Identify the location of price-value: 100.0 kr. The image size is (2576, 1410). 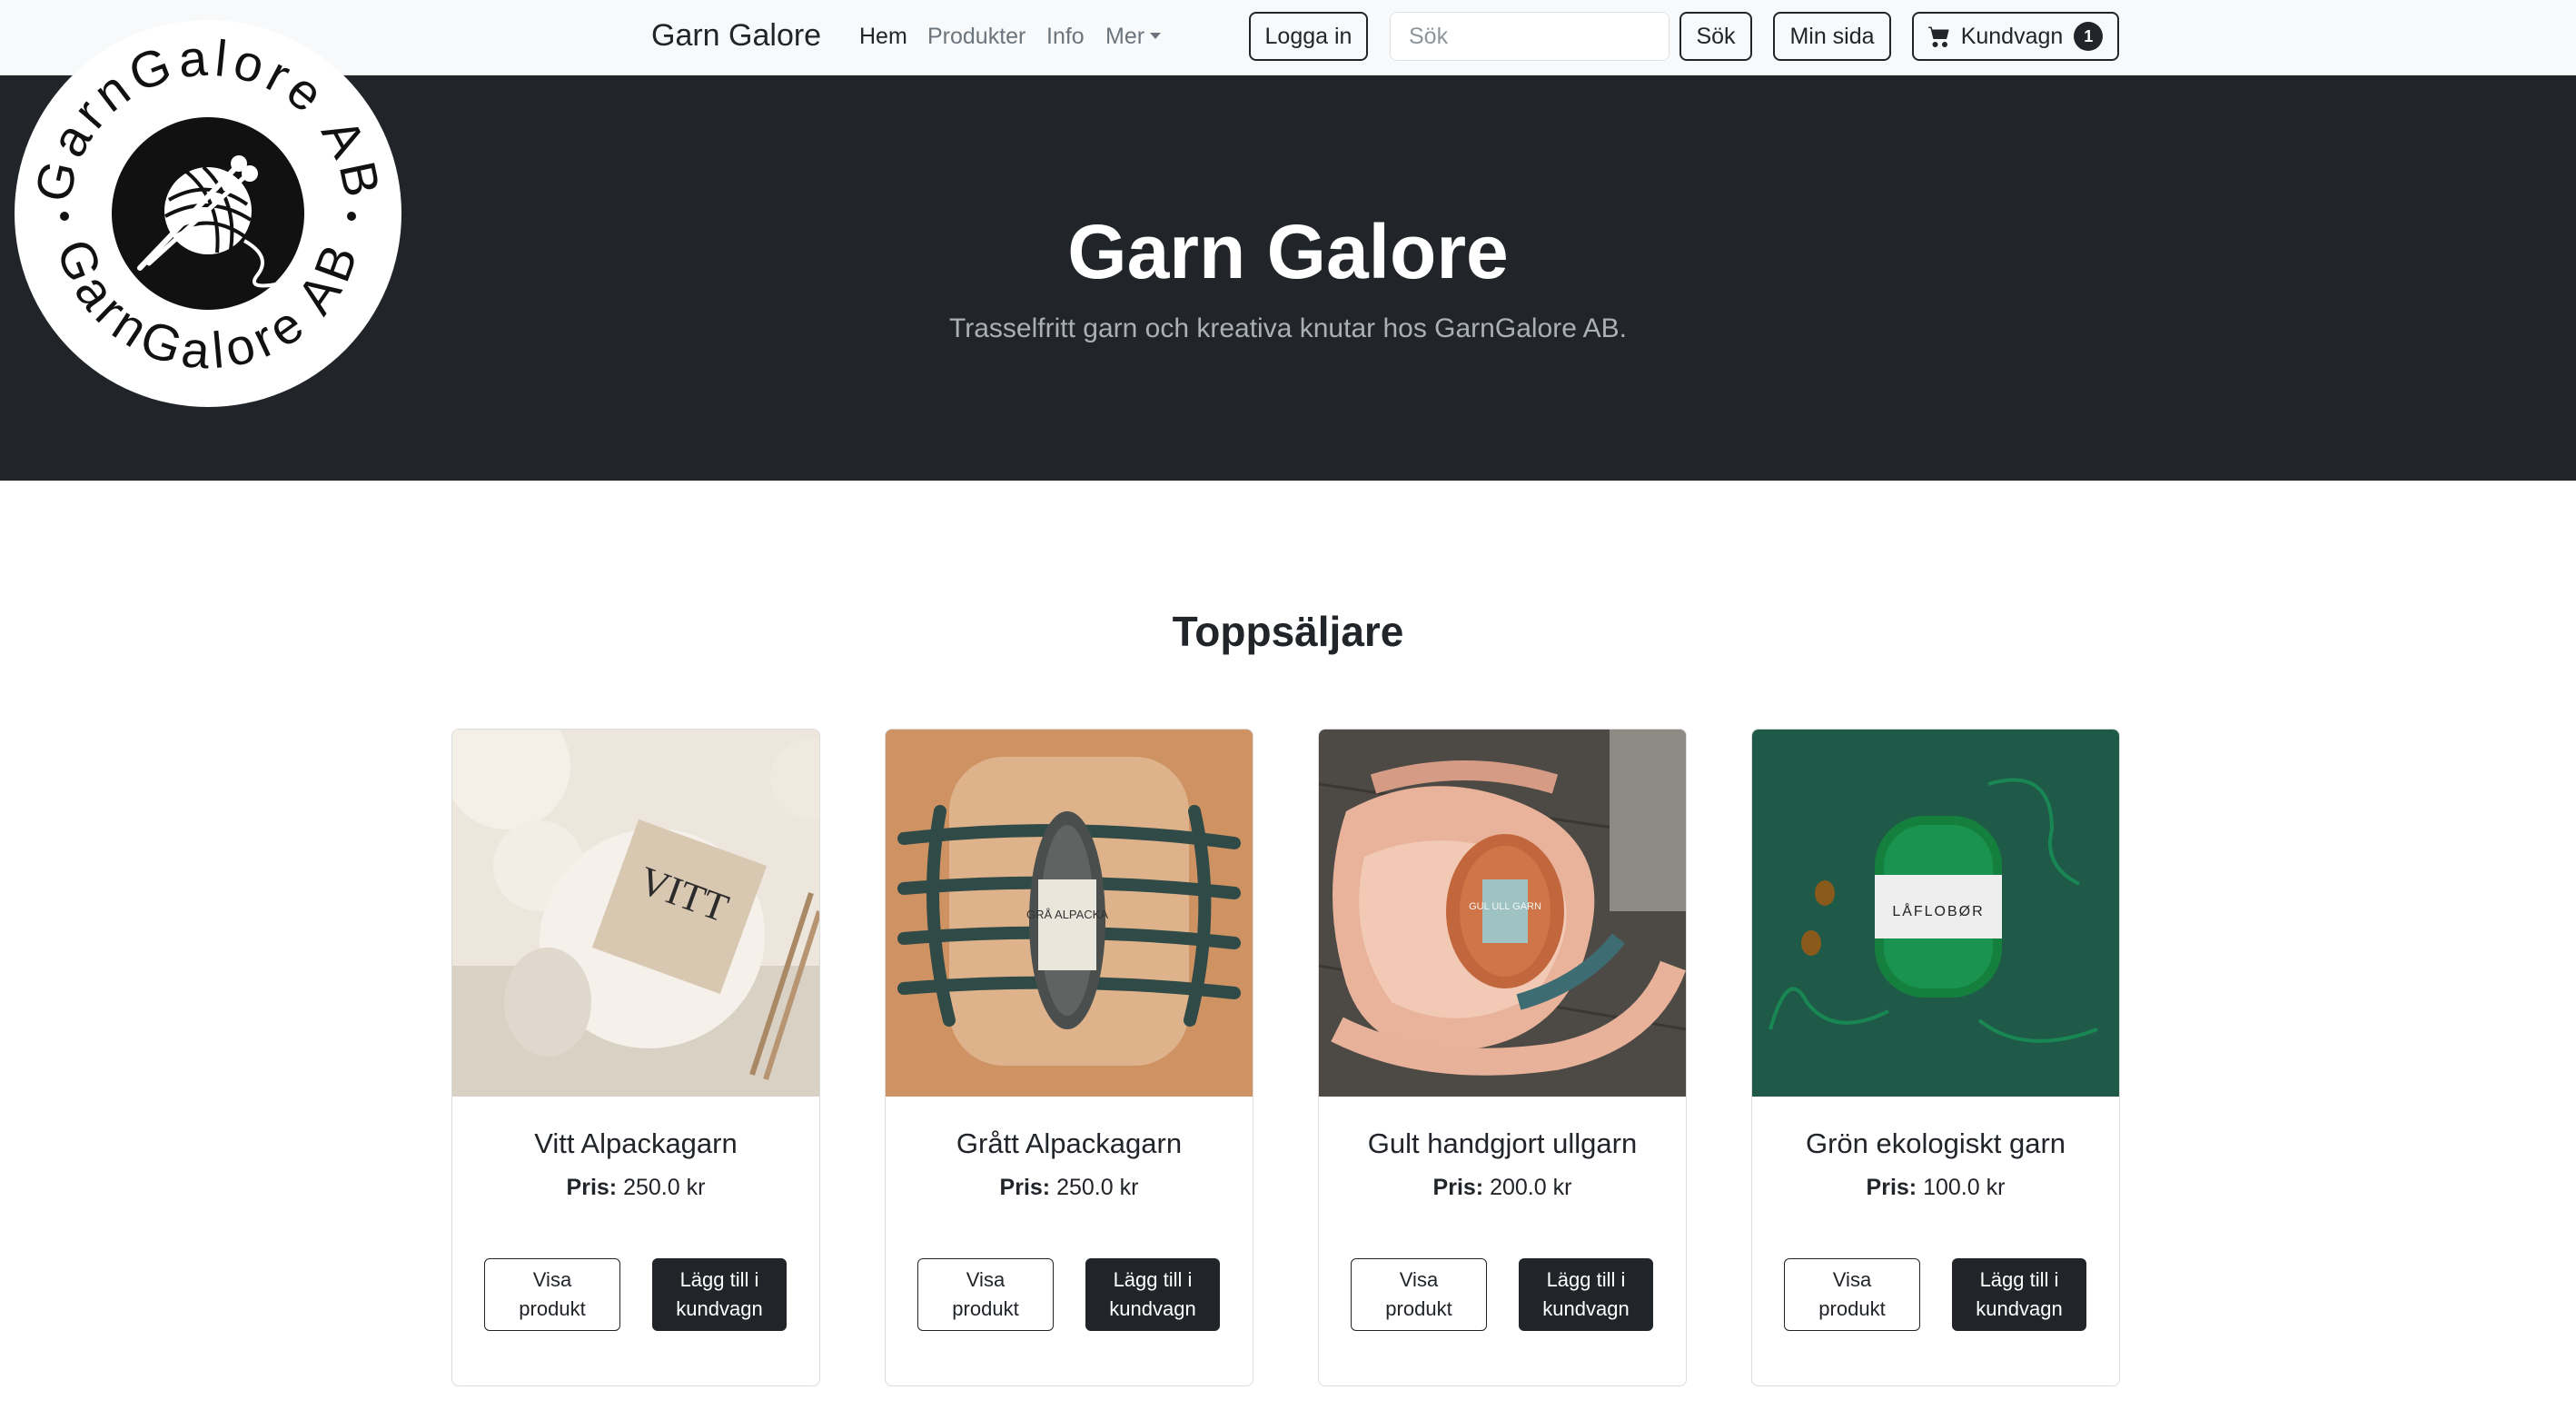
(1964, 1187).